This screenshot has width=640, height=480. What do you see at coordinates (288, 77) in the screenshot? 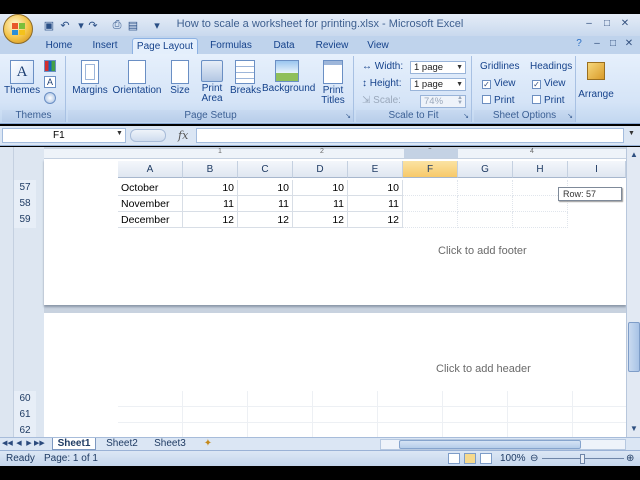
I see `background-button: Background` at bounding box center [288, 77].